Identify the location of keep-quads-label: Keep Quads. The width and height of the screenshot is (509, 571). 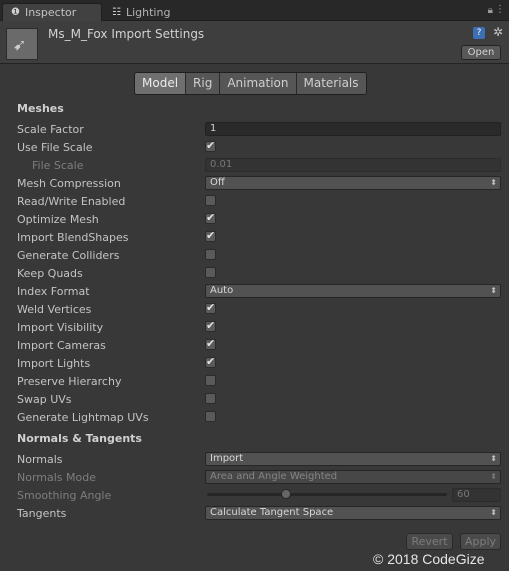
(50, 273).